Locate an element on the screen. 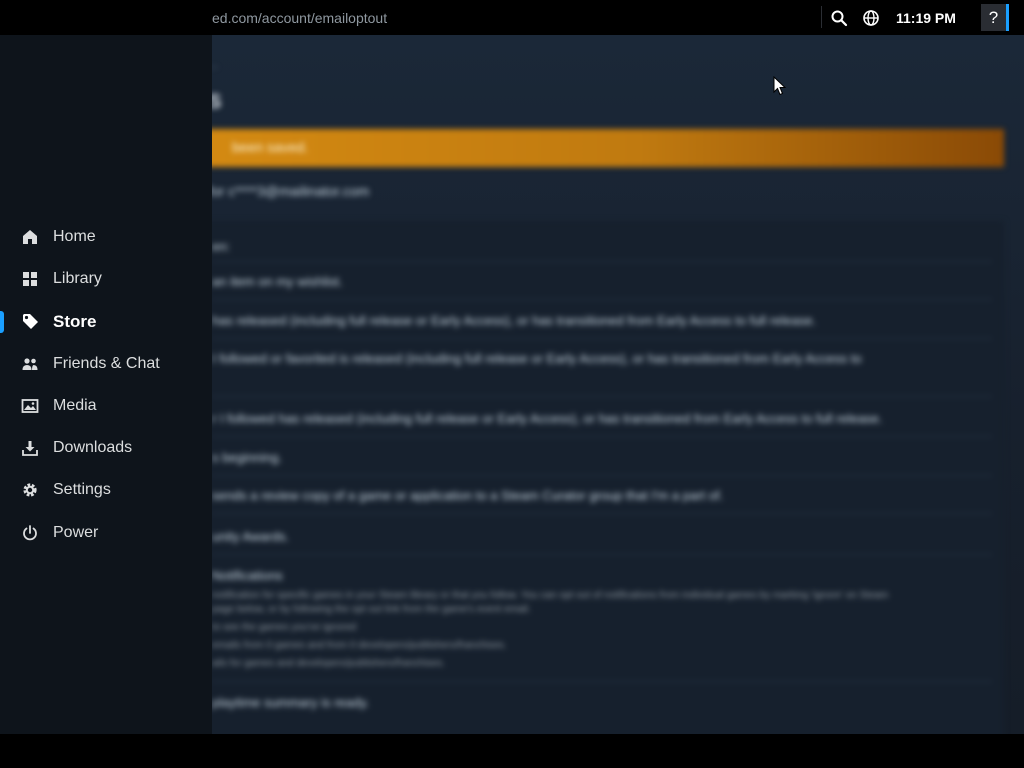 The image size is (1024, 768). tag-icon is located at coordinates (30, 321).